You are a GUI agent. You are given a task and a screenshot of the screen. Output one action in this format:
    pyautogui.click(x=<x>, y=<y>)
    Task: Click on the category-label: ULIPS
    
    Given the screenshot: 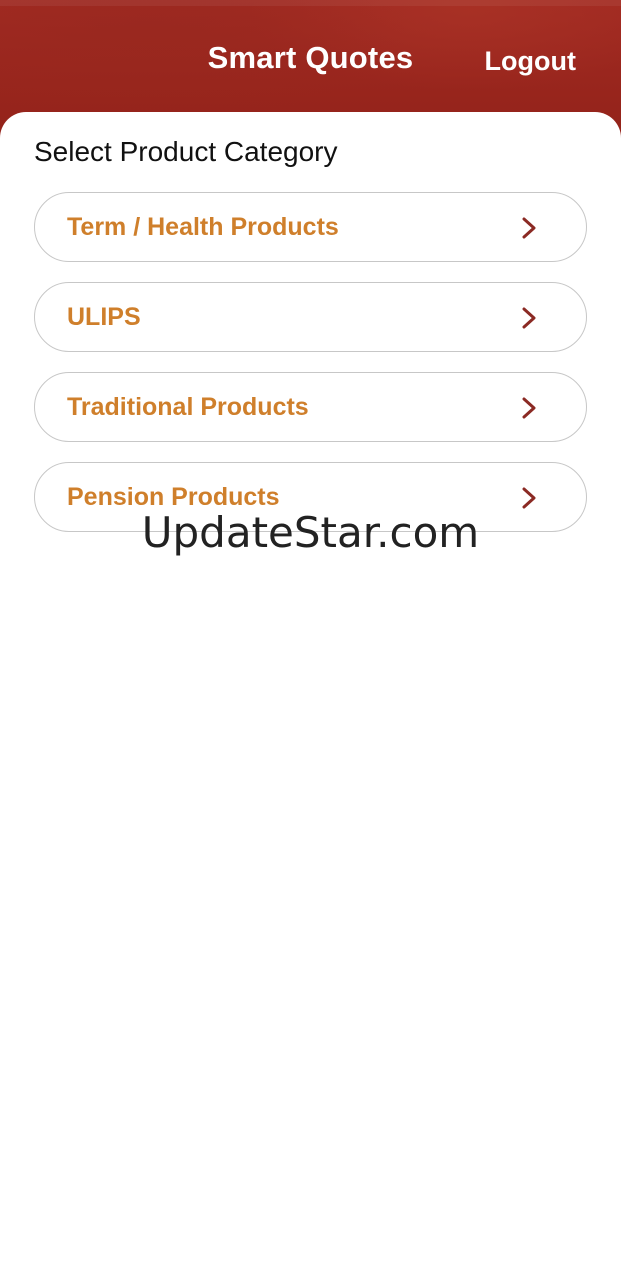 What is the action you would take?
    pyautogui.click(x=104, y=316)
    